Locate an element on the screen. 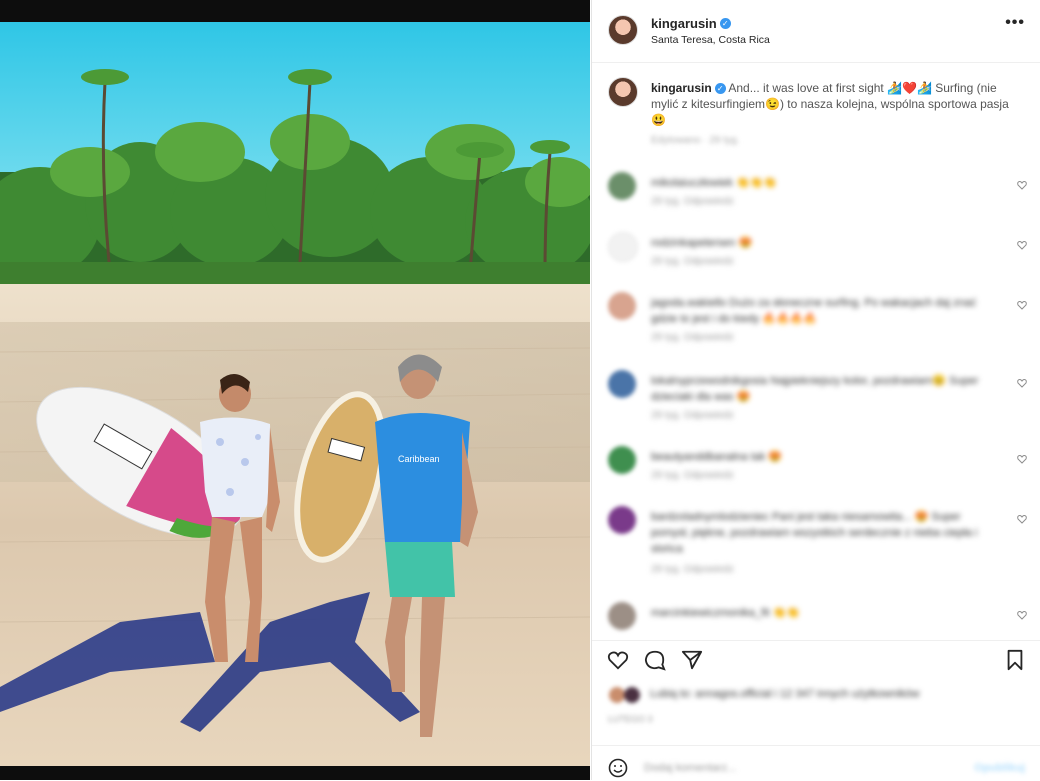 Image resolution: width=1040 pixels, height=781 pixels. add-comment-bar: Dodaj komentarz... Opublikuj is located at coordinates (816, 763).